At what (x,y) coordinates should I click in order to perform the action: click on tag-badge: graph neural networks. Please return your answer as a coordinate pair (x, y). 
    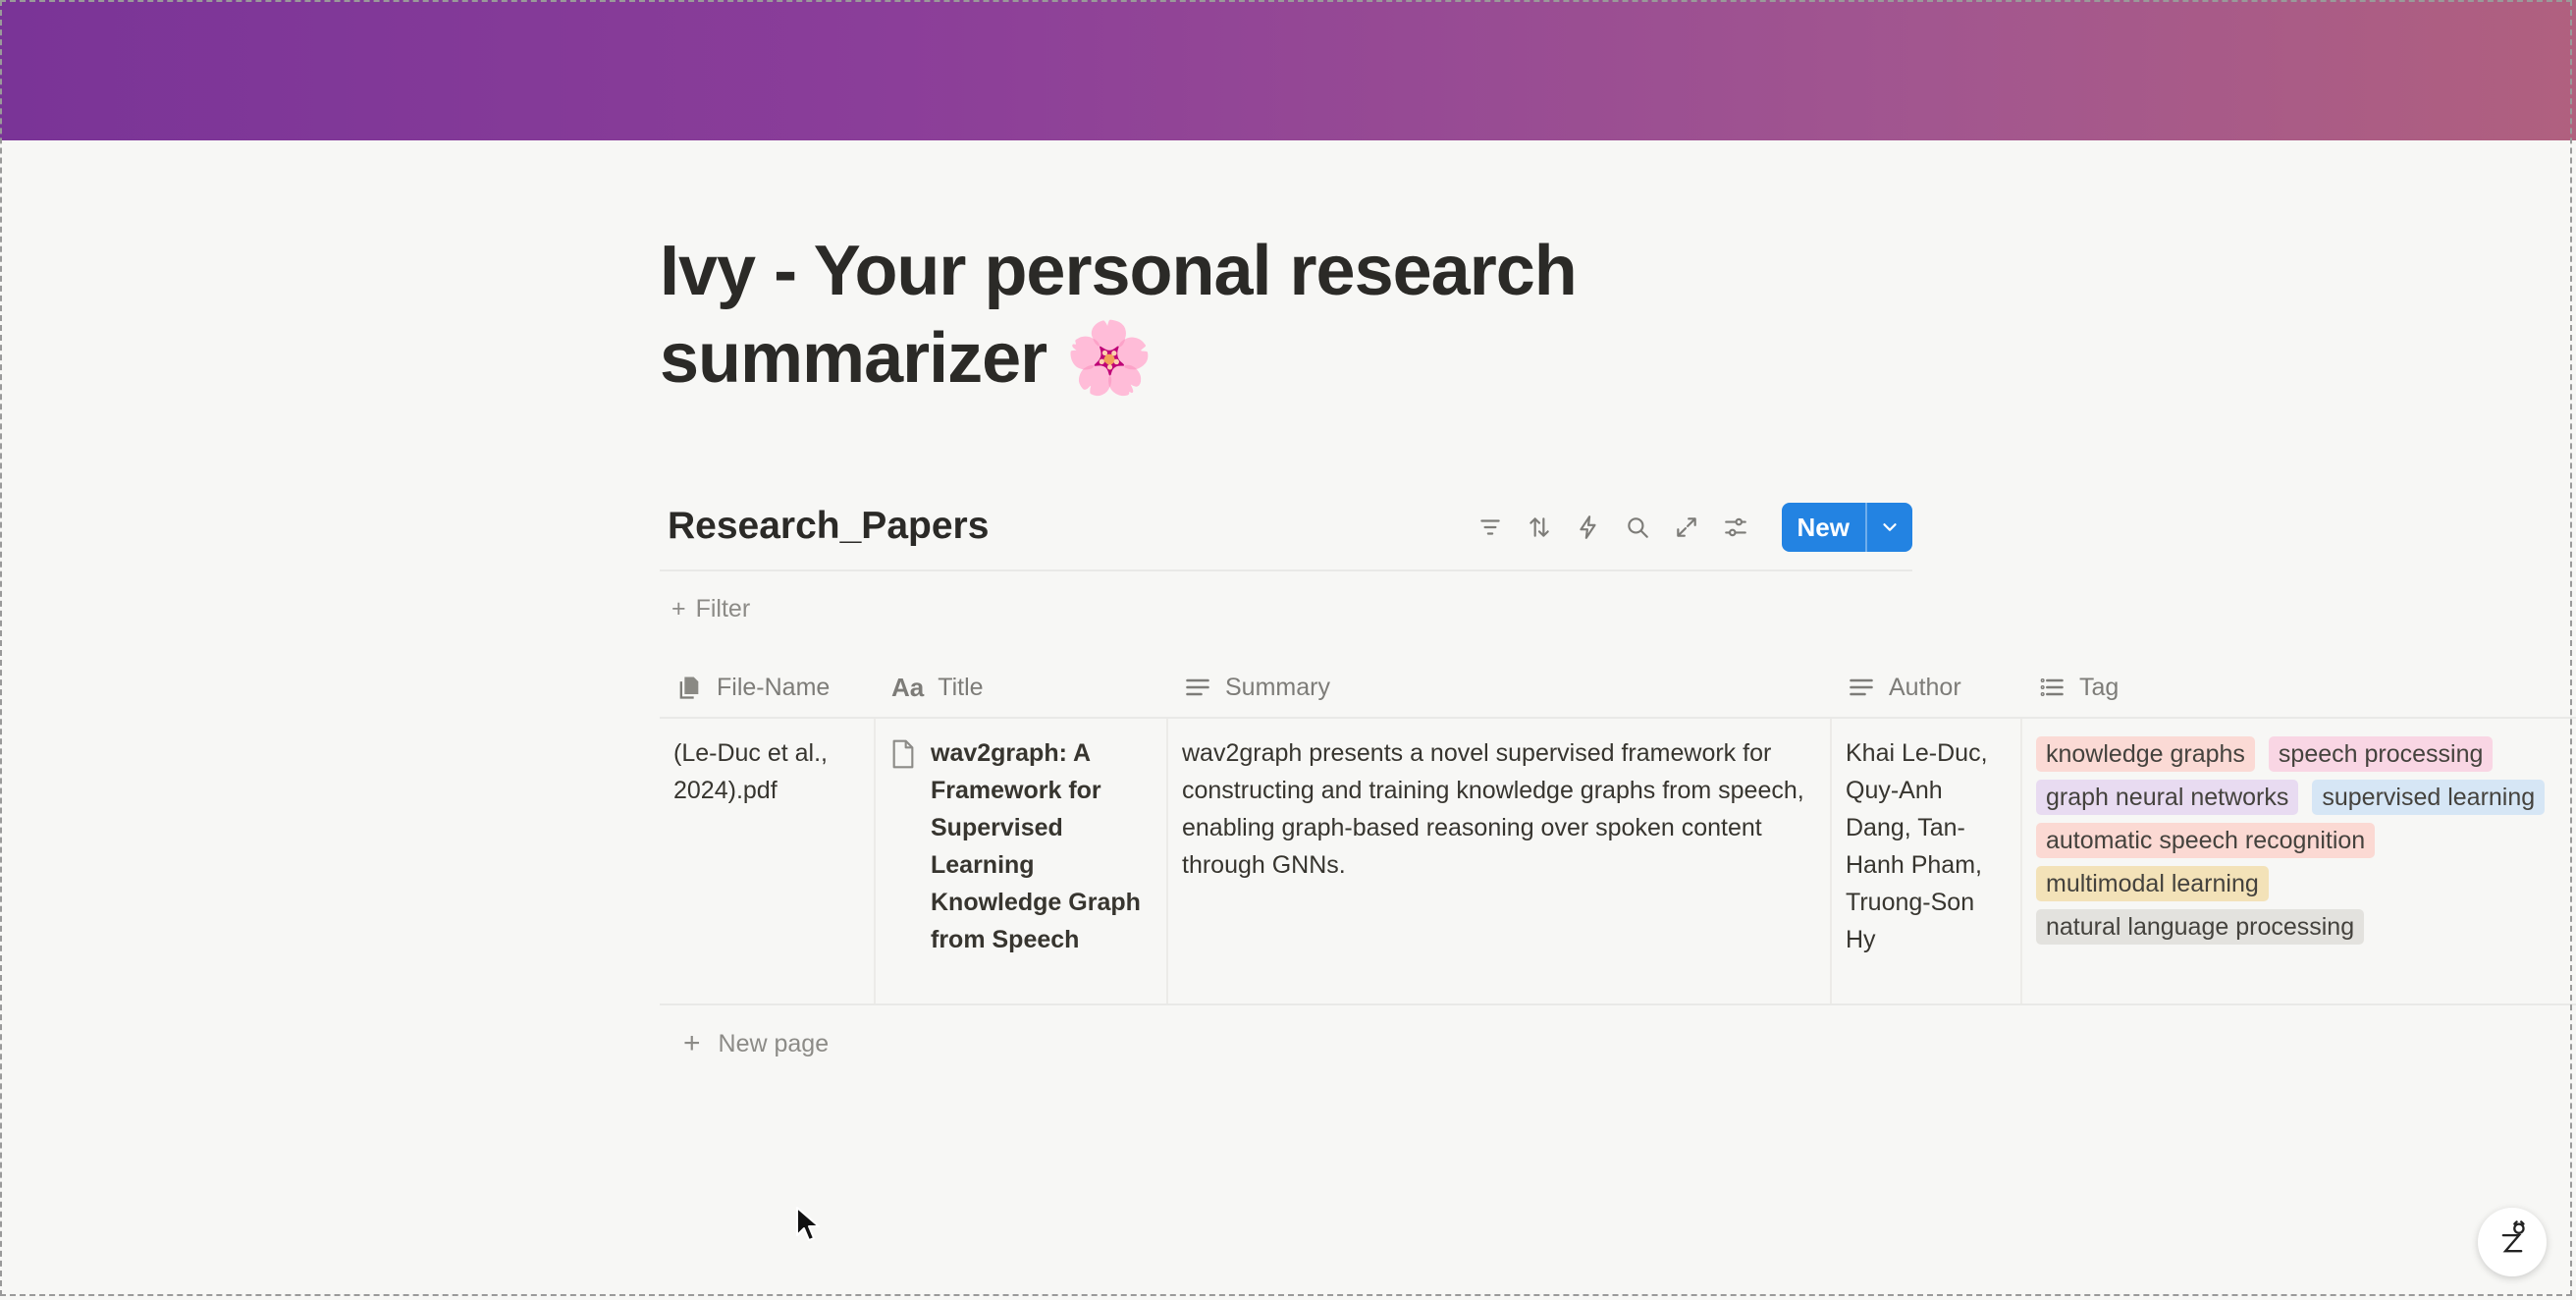
    Looking at the image, I should click on (2167, 798).